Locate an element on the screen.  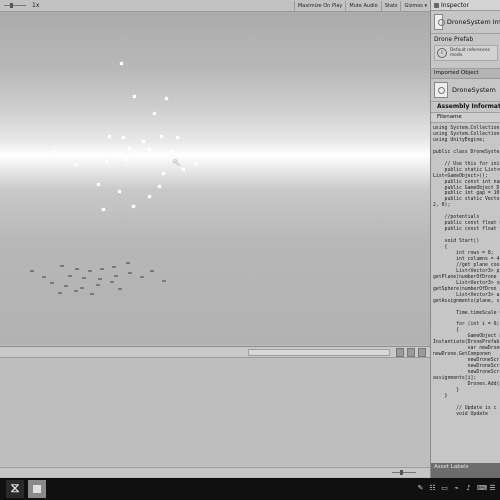
warning-filter-icon is located at coordinates (411, 352).